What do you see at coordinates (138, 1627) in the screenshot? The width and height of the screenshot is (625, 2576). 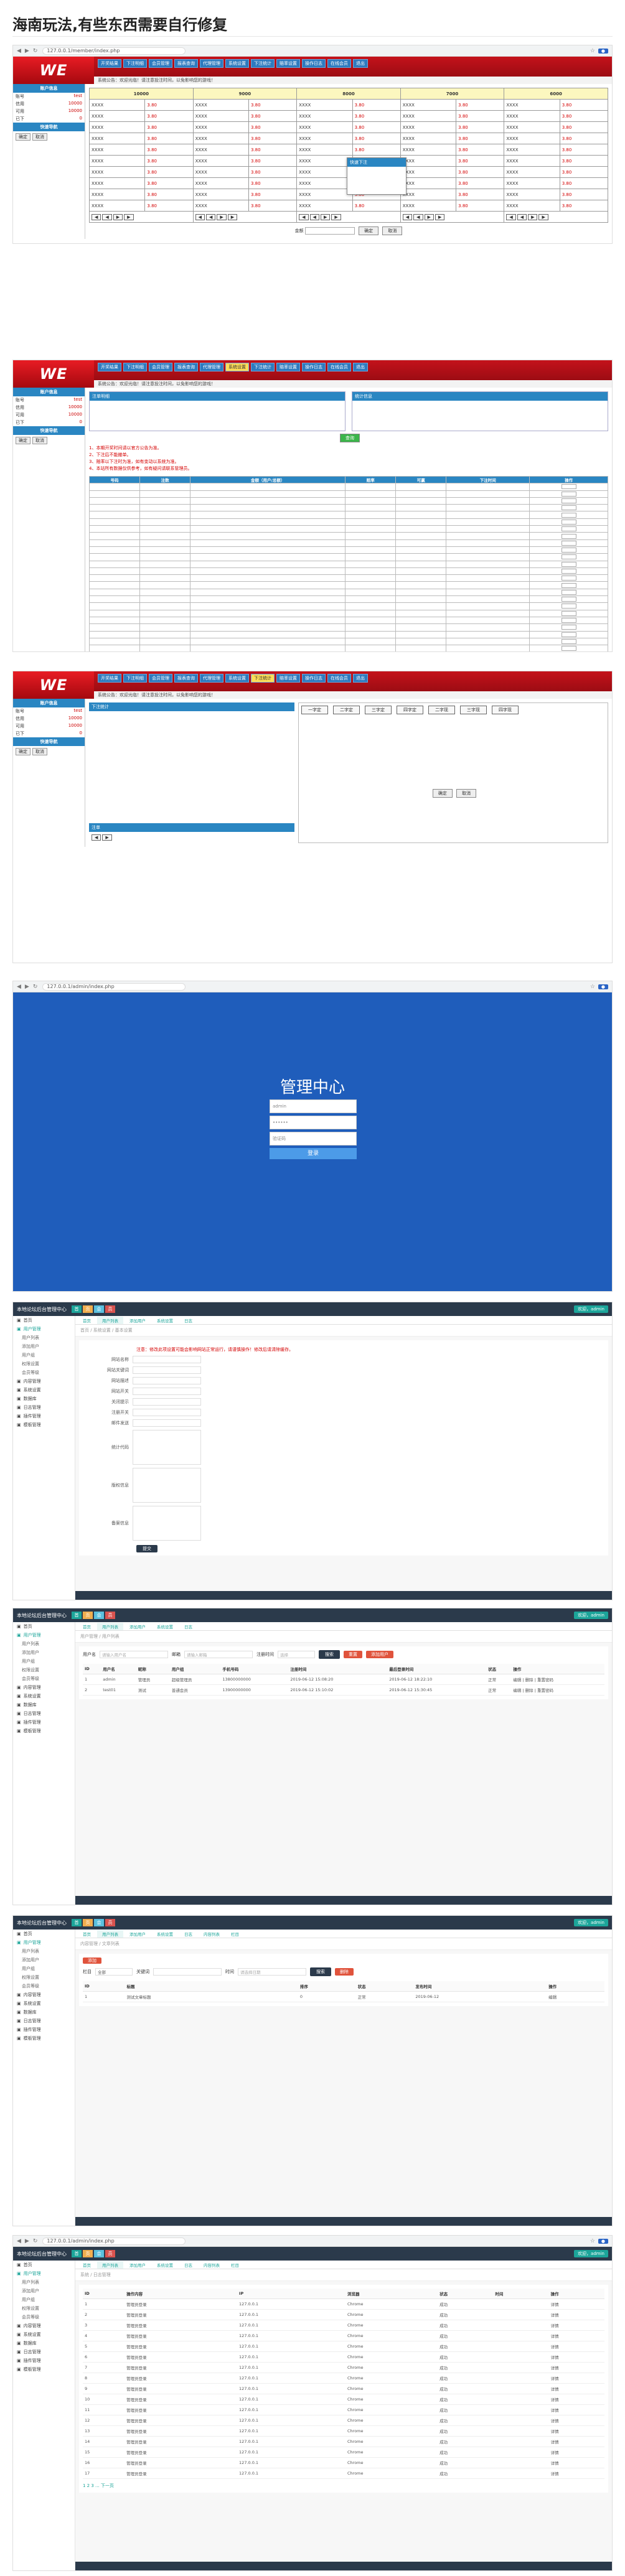 I see `tab: 添加用户` at bounding box center [138, 1627].